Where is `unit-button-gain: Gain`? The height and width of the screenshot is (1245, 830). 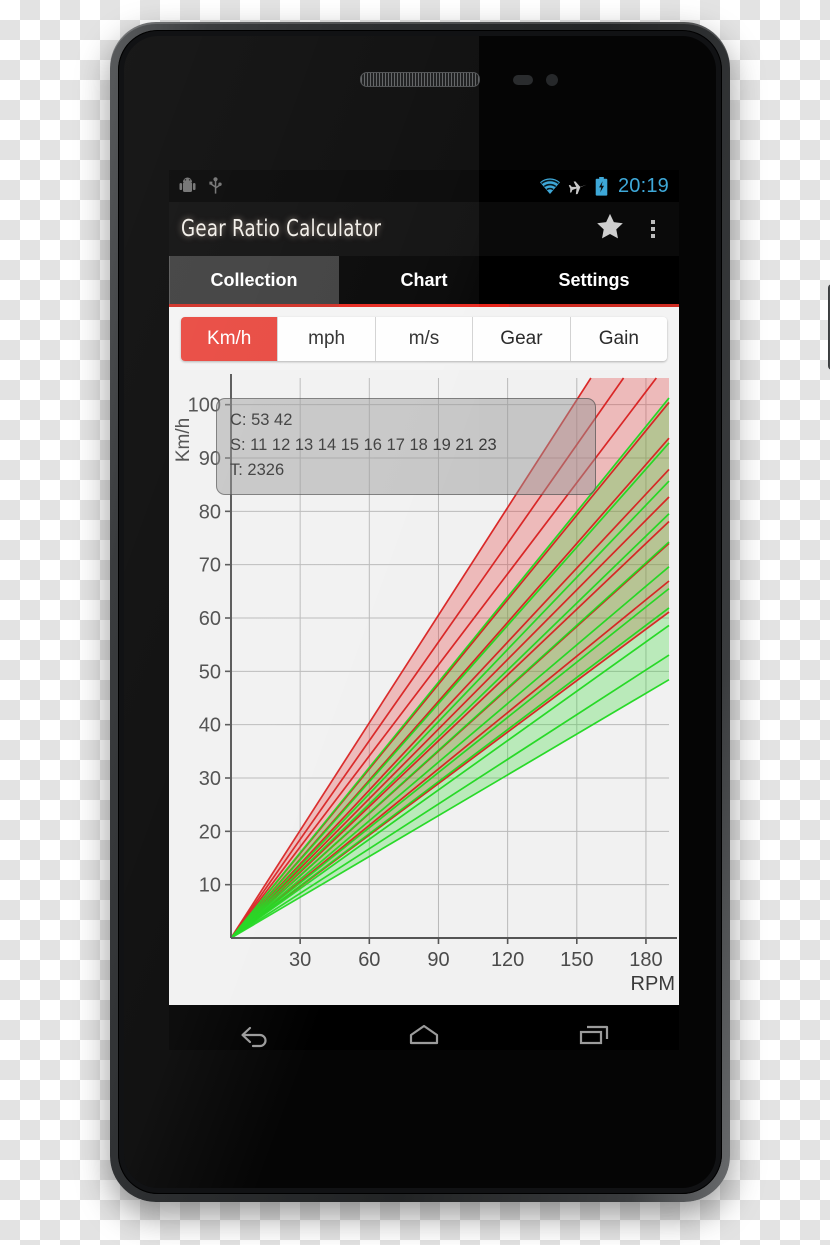 unit-button-gain: Gain is located at coordinates (618, 339).